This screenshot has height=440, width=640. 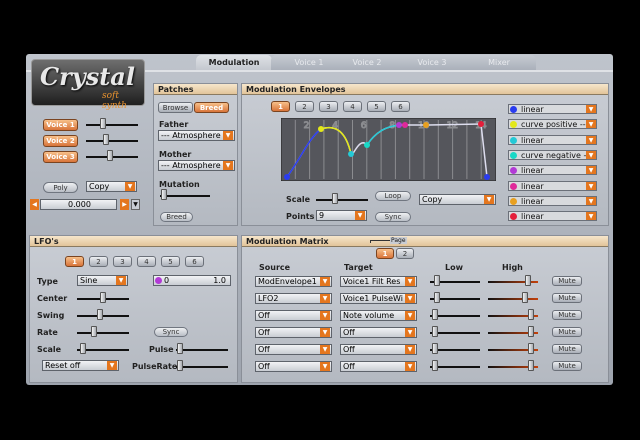 What do you see at coordinates (135, 204) in the screenshot?
I see `down-arrow-icon: ▼` at bounding box center [135, 204].